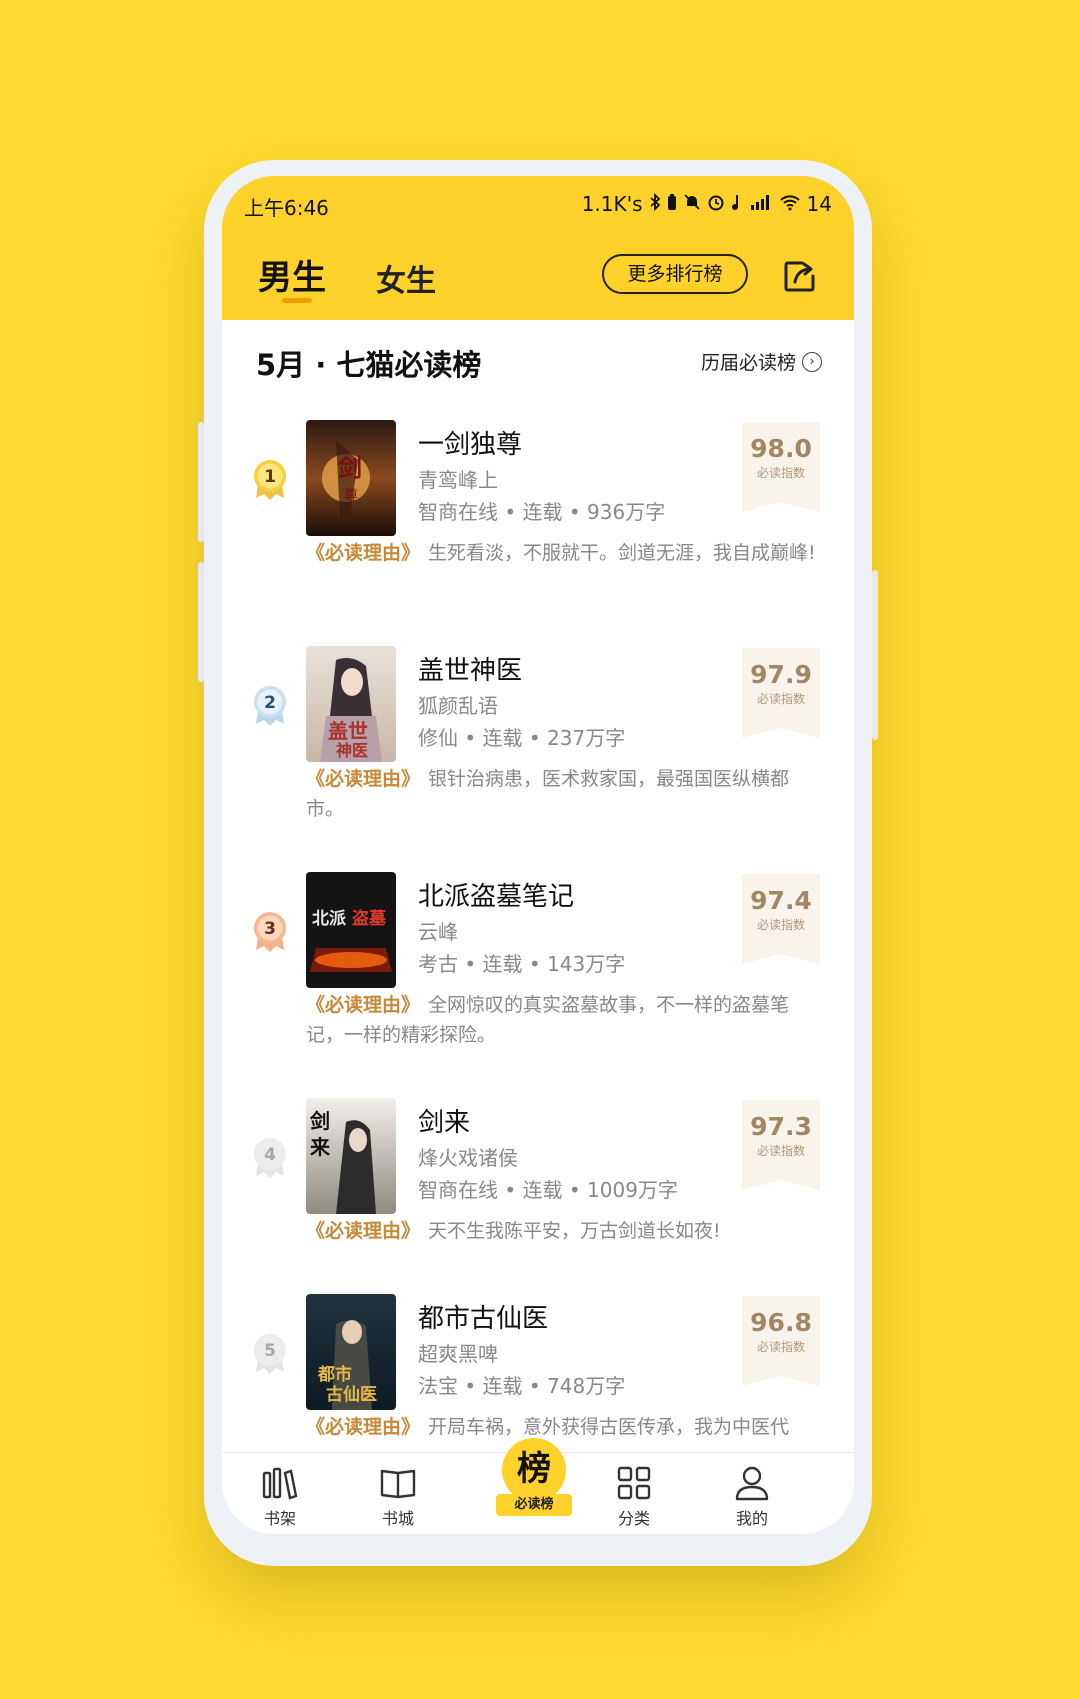 The width and height of the screenshot is (1080, 1699). I want to click on ranking-icon: 榜, so click(534, 1470).